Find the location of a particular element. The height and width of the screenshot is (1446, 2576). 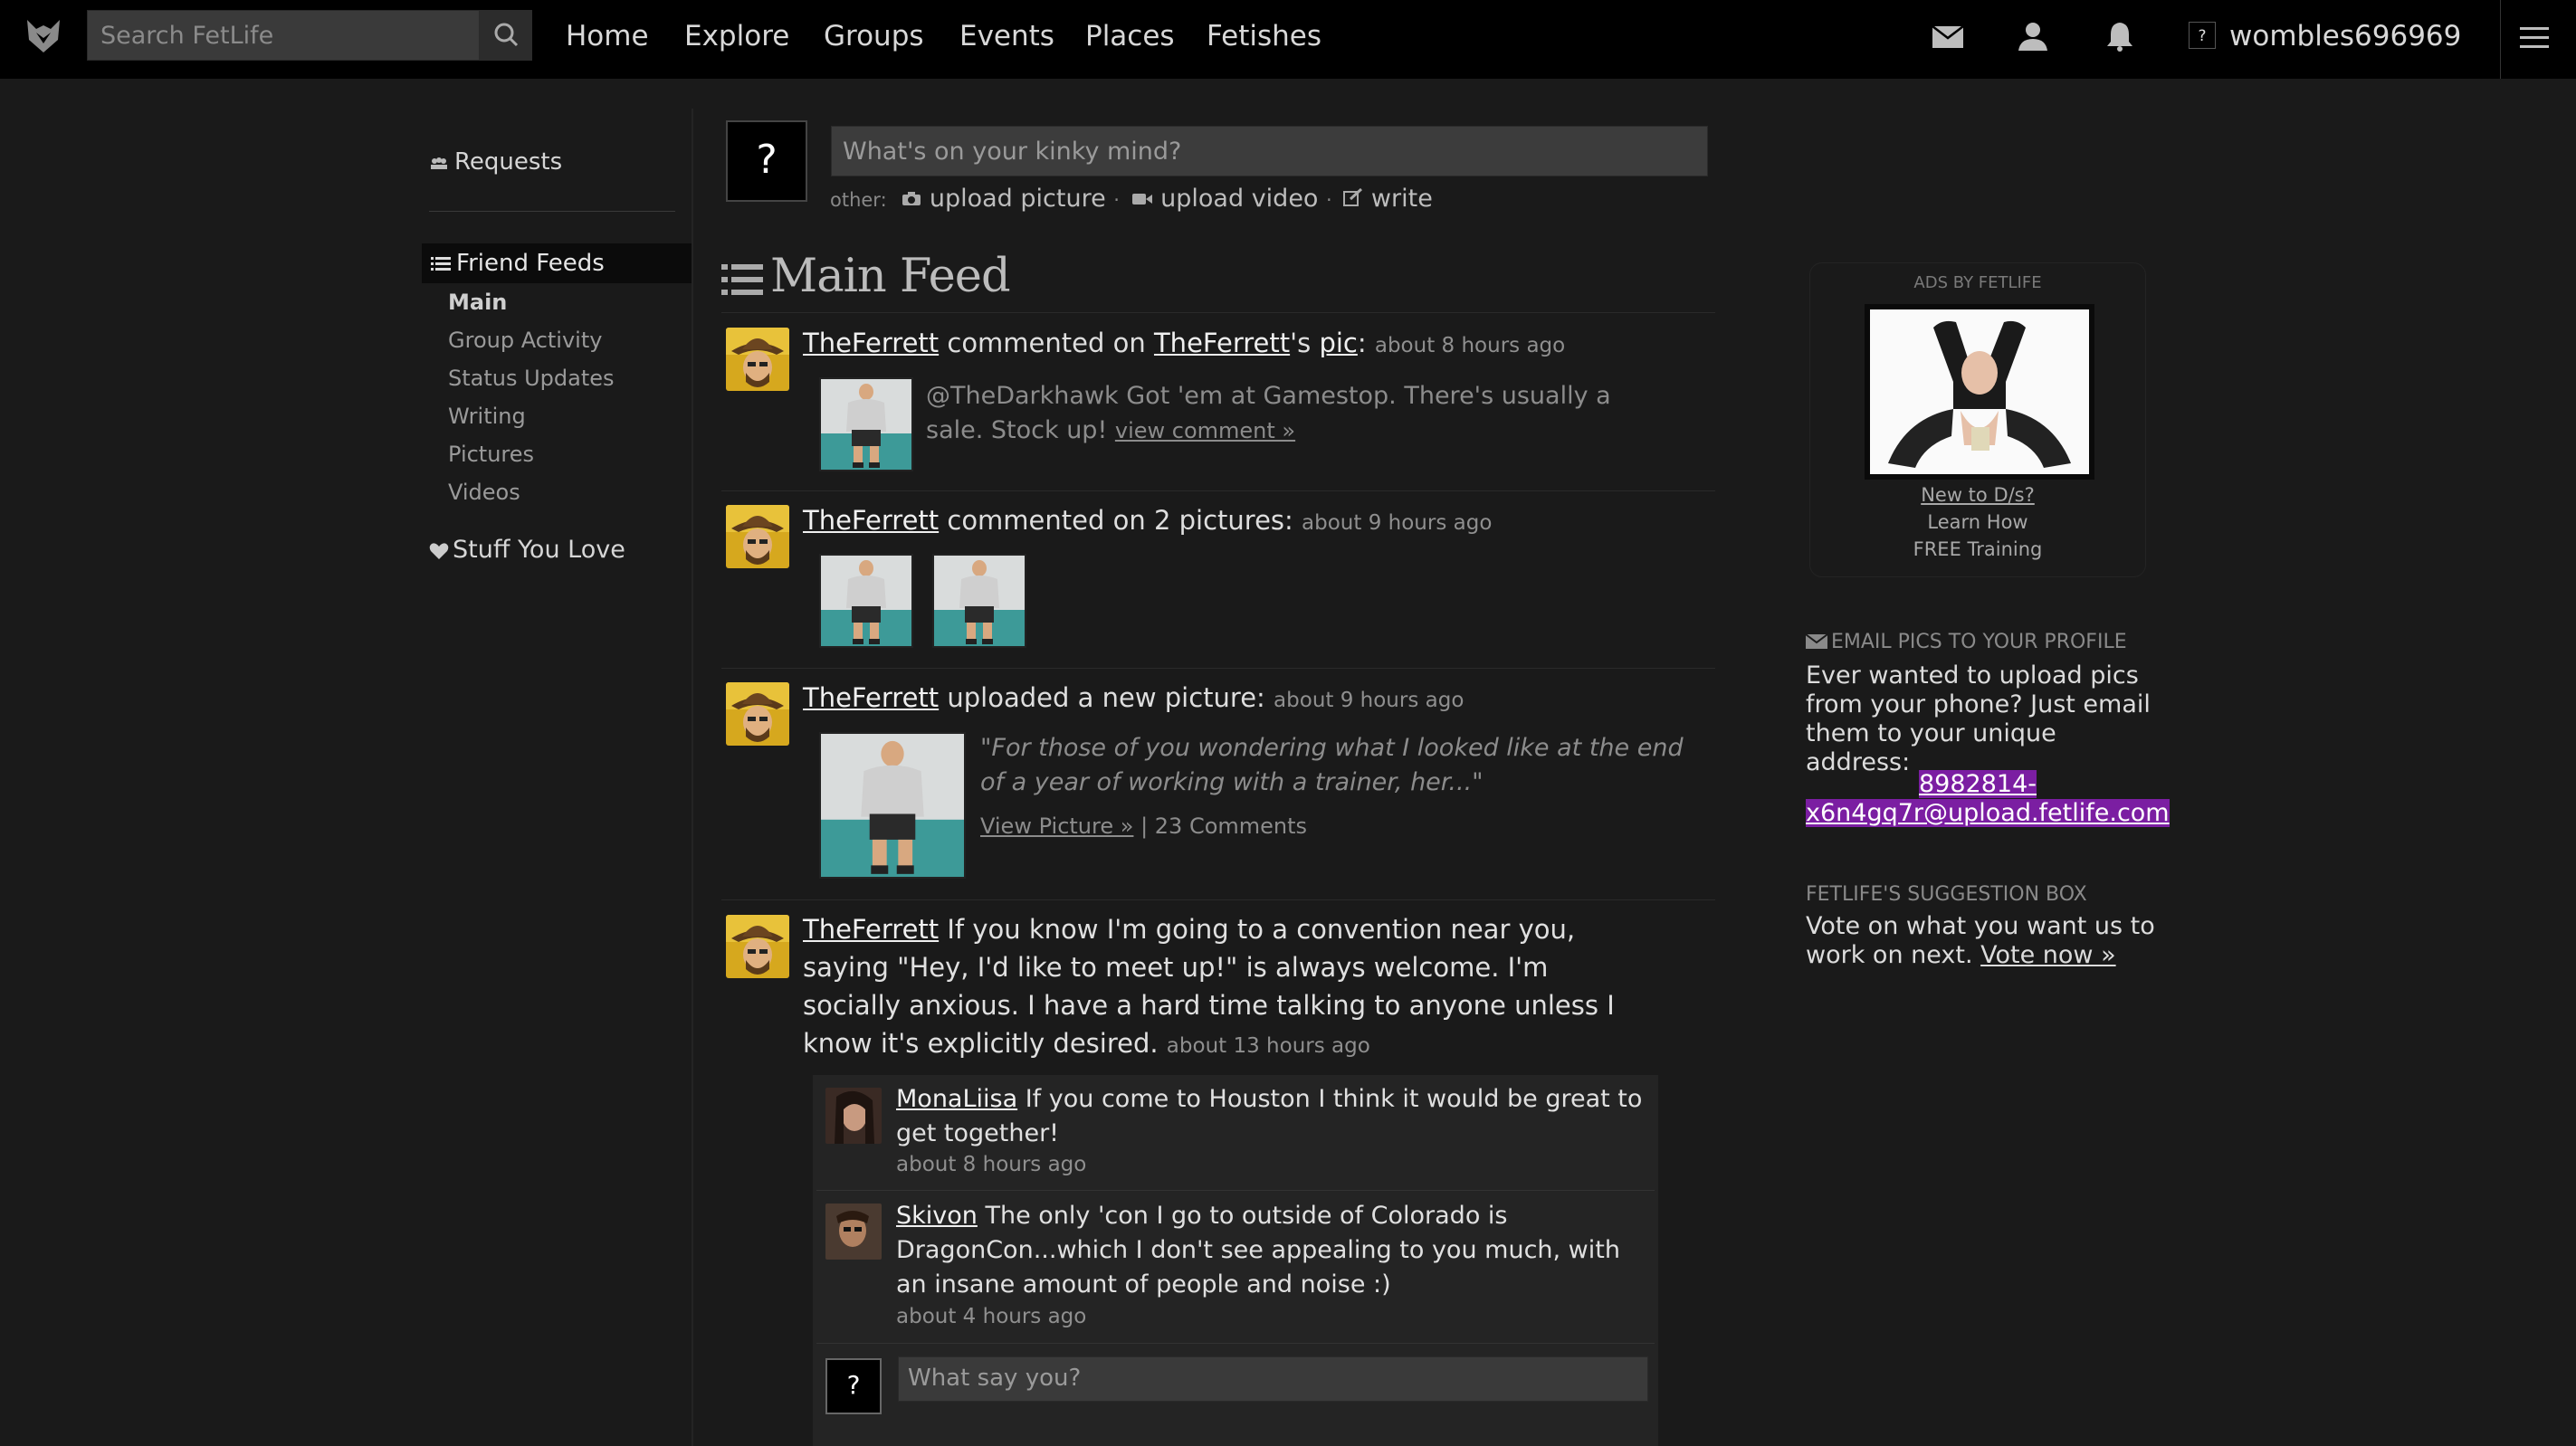

search-button is located at coordinates (506, 35).